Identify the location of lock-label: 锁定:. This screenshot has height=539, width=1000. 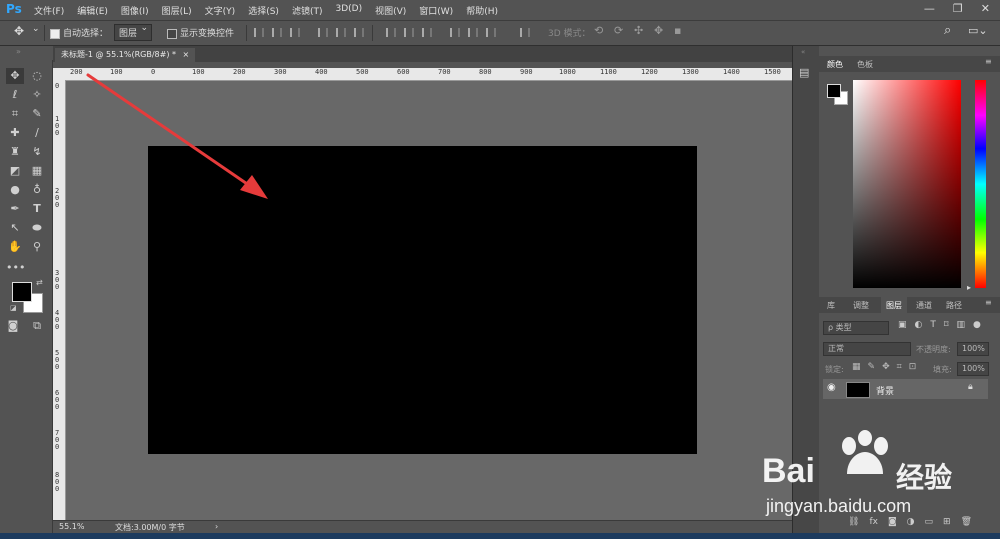
(834, 369).